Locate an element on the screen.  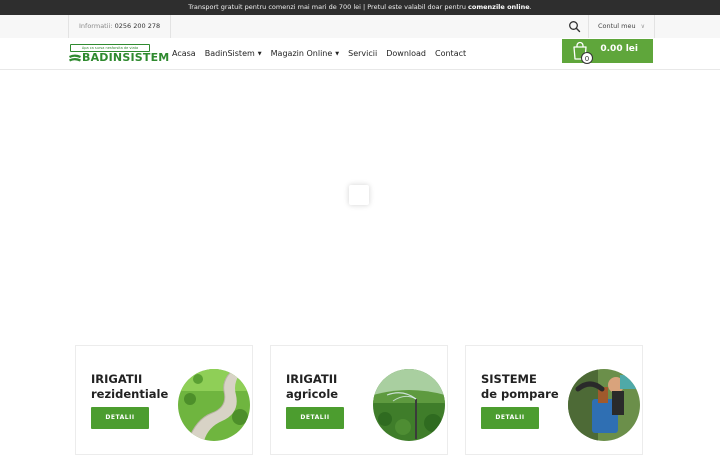
nav-item-servicii: Servicii is located at coordinates (362, 53).